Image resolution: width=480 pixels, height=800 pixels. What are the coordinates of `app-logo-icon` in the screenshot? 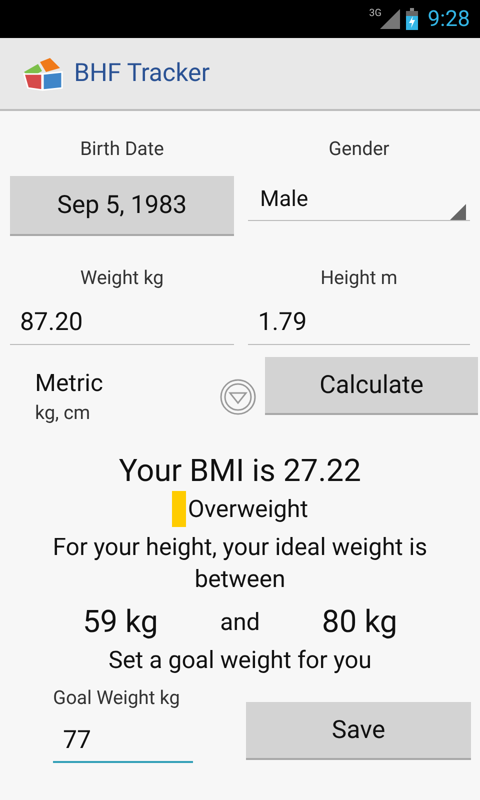 It's located at (43, 74).